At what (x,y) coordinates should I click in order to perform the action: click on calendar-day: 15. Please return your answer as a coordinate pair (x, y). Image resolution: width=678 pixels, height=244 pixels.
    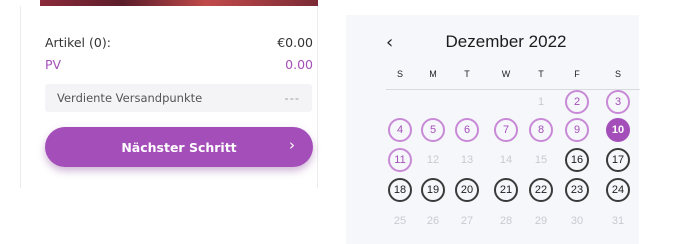
    Looking at the image, I should click on (541, 160).